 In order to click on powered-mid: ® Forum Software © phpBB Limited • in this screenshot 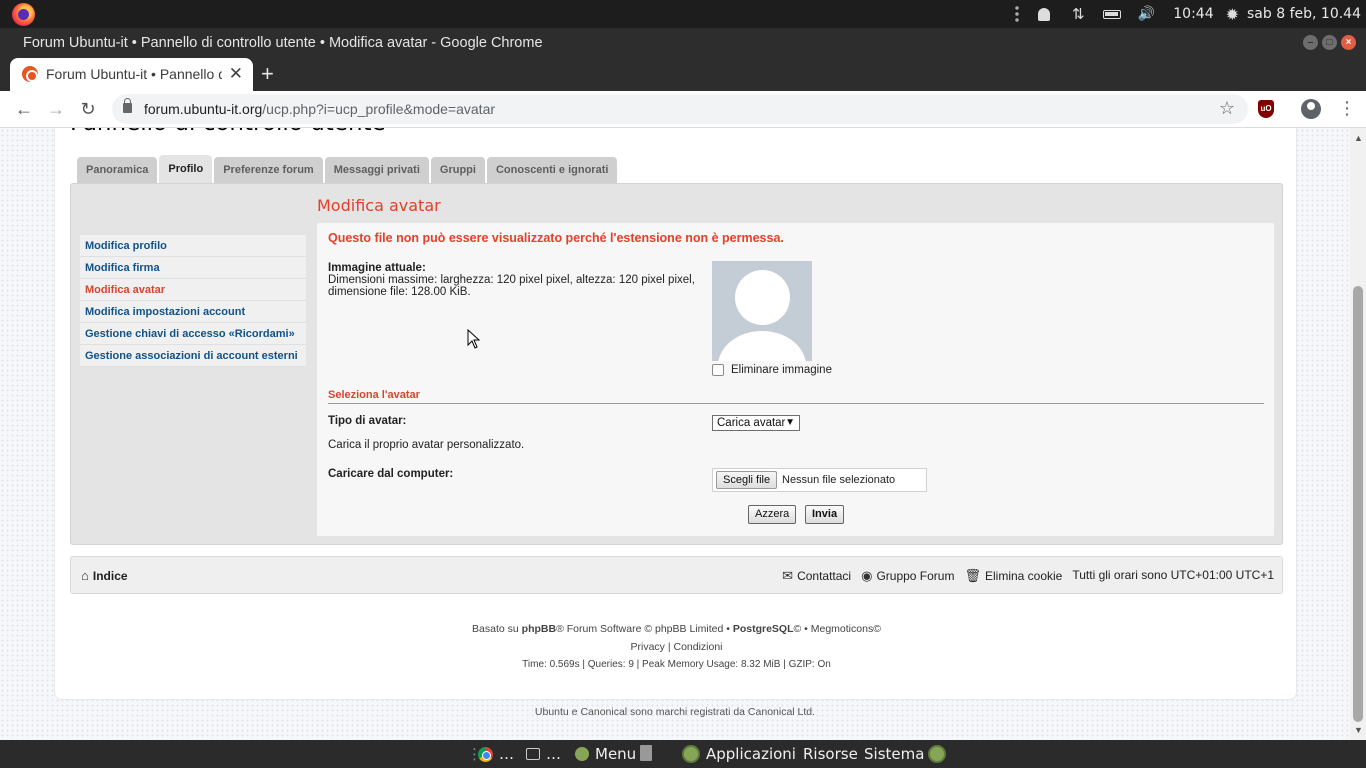, I will do `click(644, 629)`.